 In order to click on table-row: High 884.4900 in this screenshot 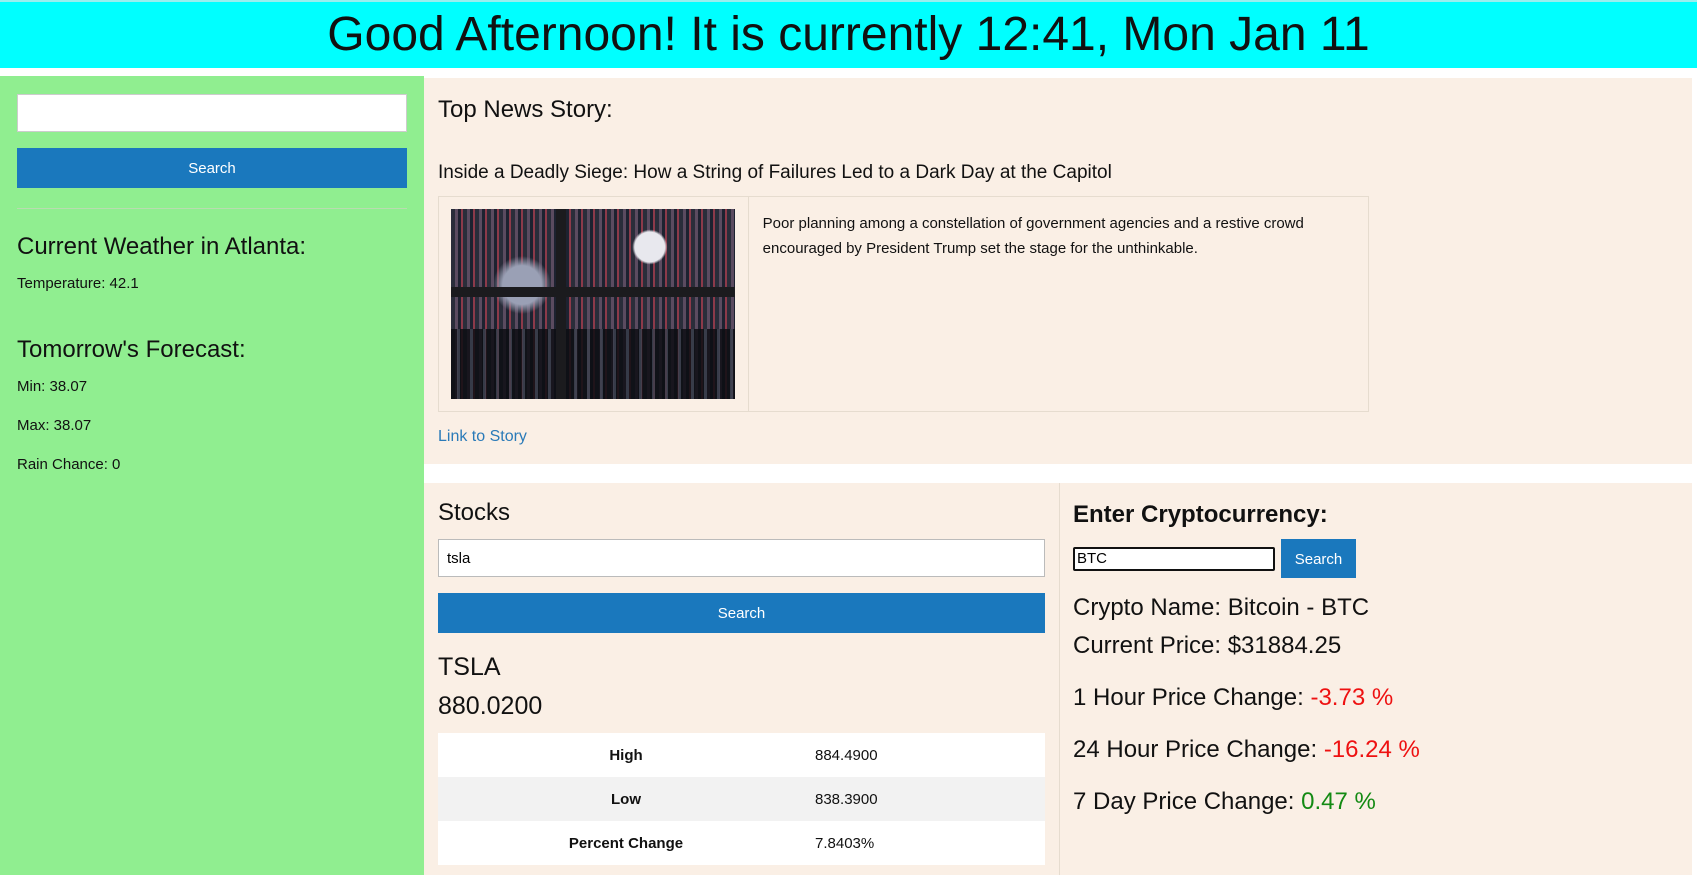, I will do `click(741, 755)`.